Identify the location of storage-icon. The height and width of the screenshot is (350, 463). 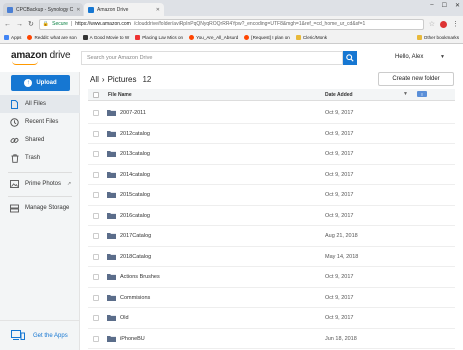
(14, 208).